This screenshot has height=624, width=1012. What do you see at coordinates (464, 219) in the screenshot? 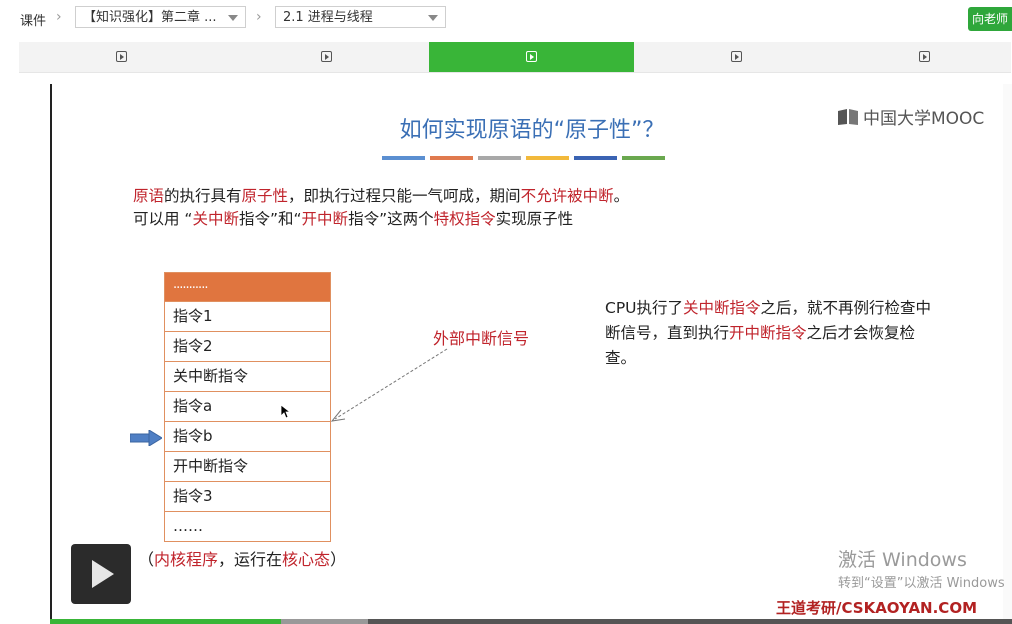
I see `method-line-run: 特权指令` at bounding box center [464, 219].